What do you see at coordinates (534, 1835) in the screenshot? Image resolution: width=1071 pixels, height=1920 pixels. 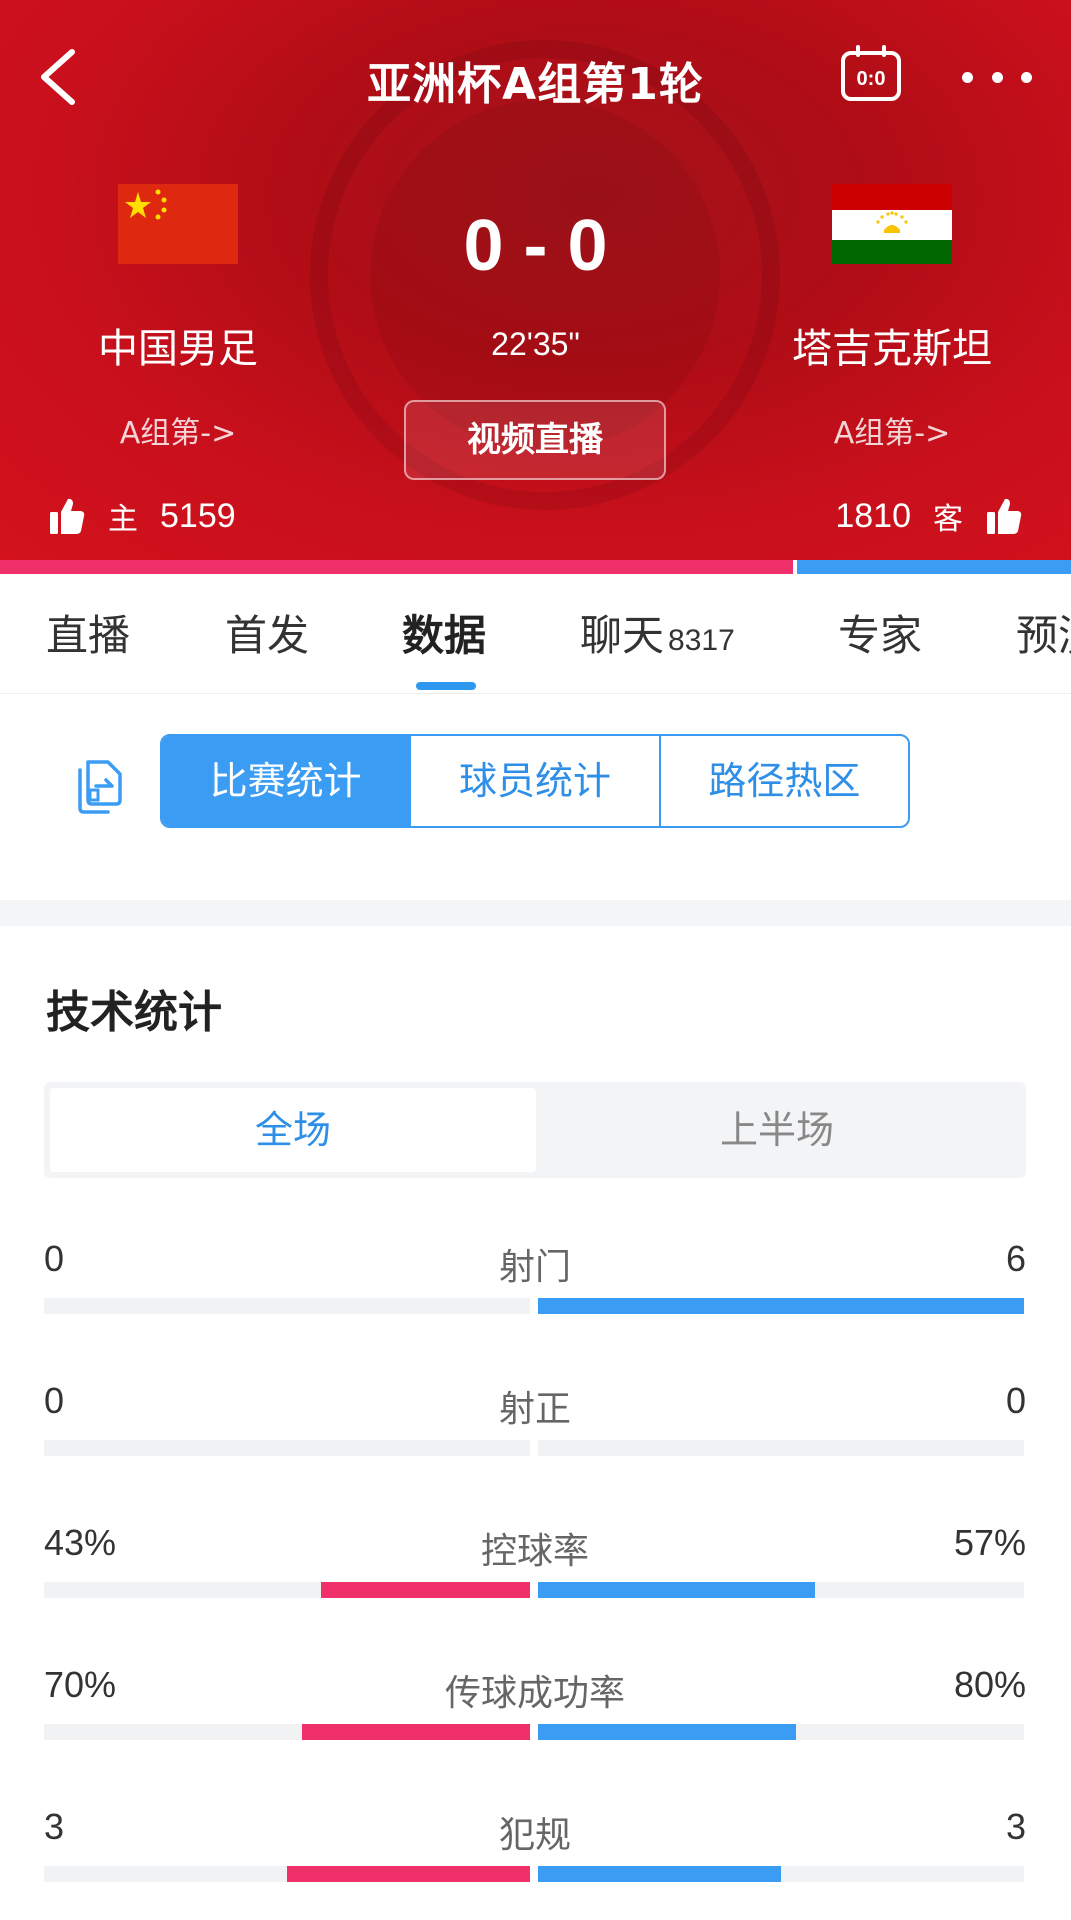 I see `stat-label: 犯规` at bounding box center [534, 1835].